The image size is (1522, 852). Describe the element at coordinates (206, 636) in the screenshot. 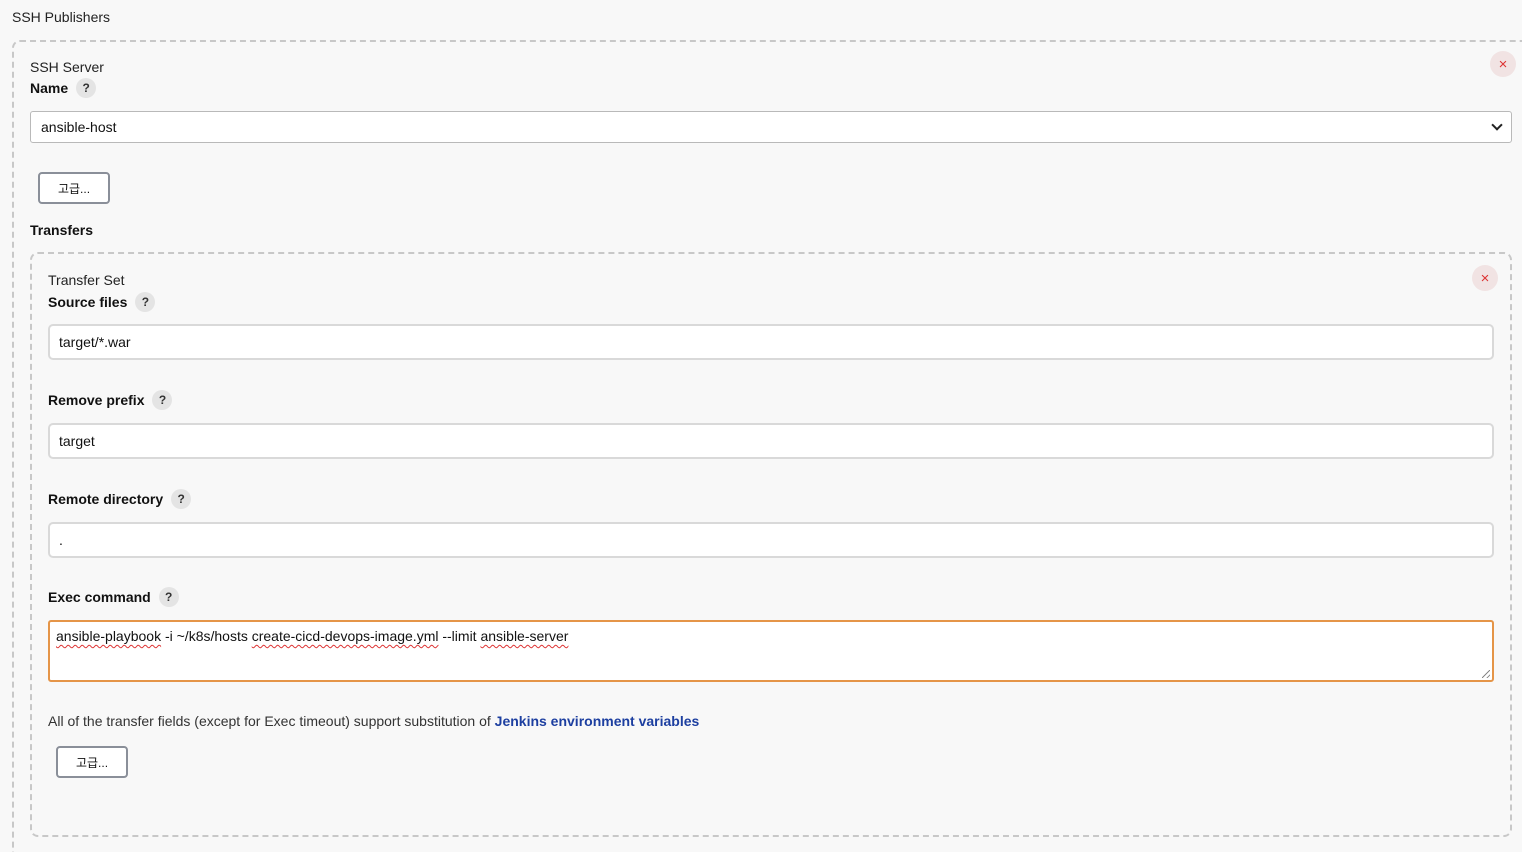

I see `exec-command-part: -i ~/k8s/hosts` at that location.